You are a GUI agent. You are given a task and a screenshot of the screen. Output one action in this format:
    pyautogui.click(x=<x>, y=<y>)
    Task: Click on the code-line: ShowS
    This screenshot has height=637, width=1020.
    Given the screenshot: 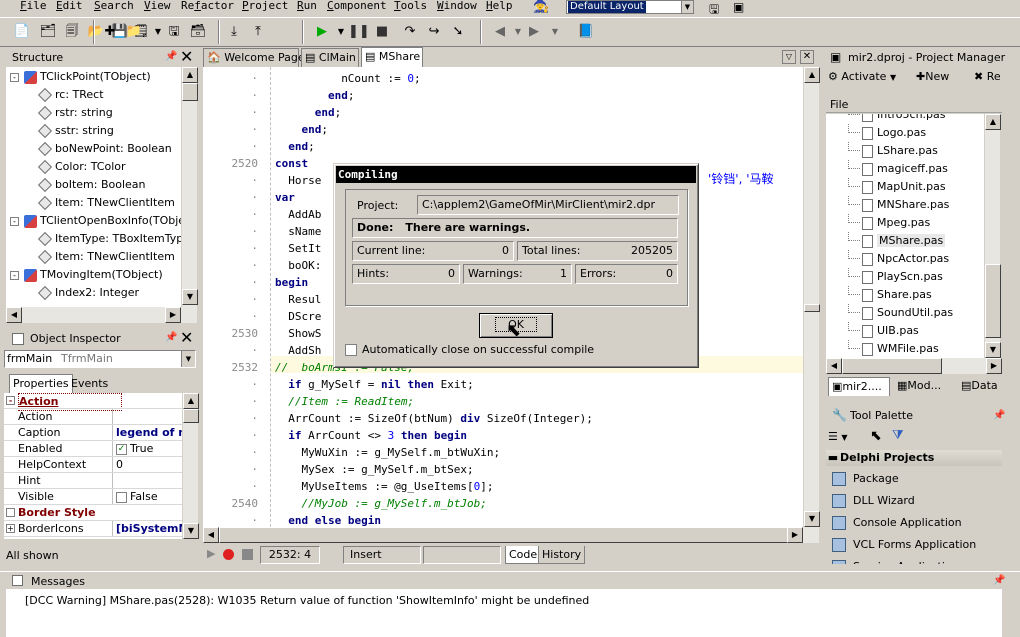 What is the action you would take?
    pyautogui.click(x=304, y=333)
    